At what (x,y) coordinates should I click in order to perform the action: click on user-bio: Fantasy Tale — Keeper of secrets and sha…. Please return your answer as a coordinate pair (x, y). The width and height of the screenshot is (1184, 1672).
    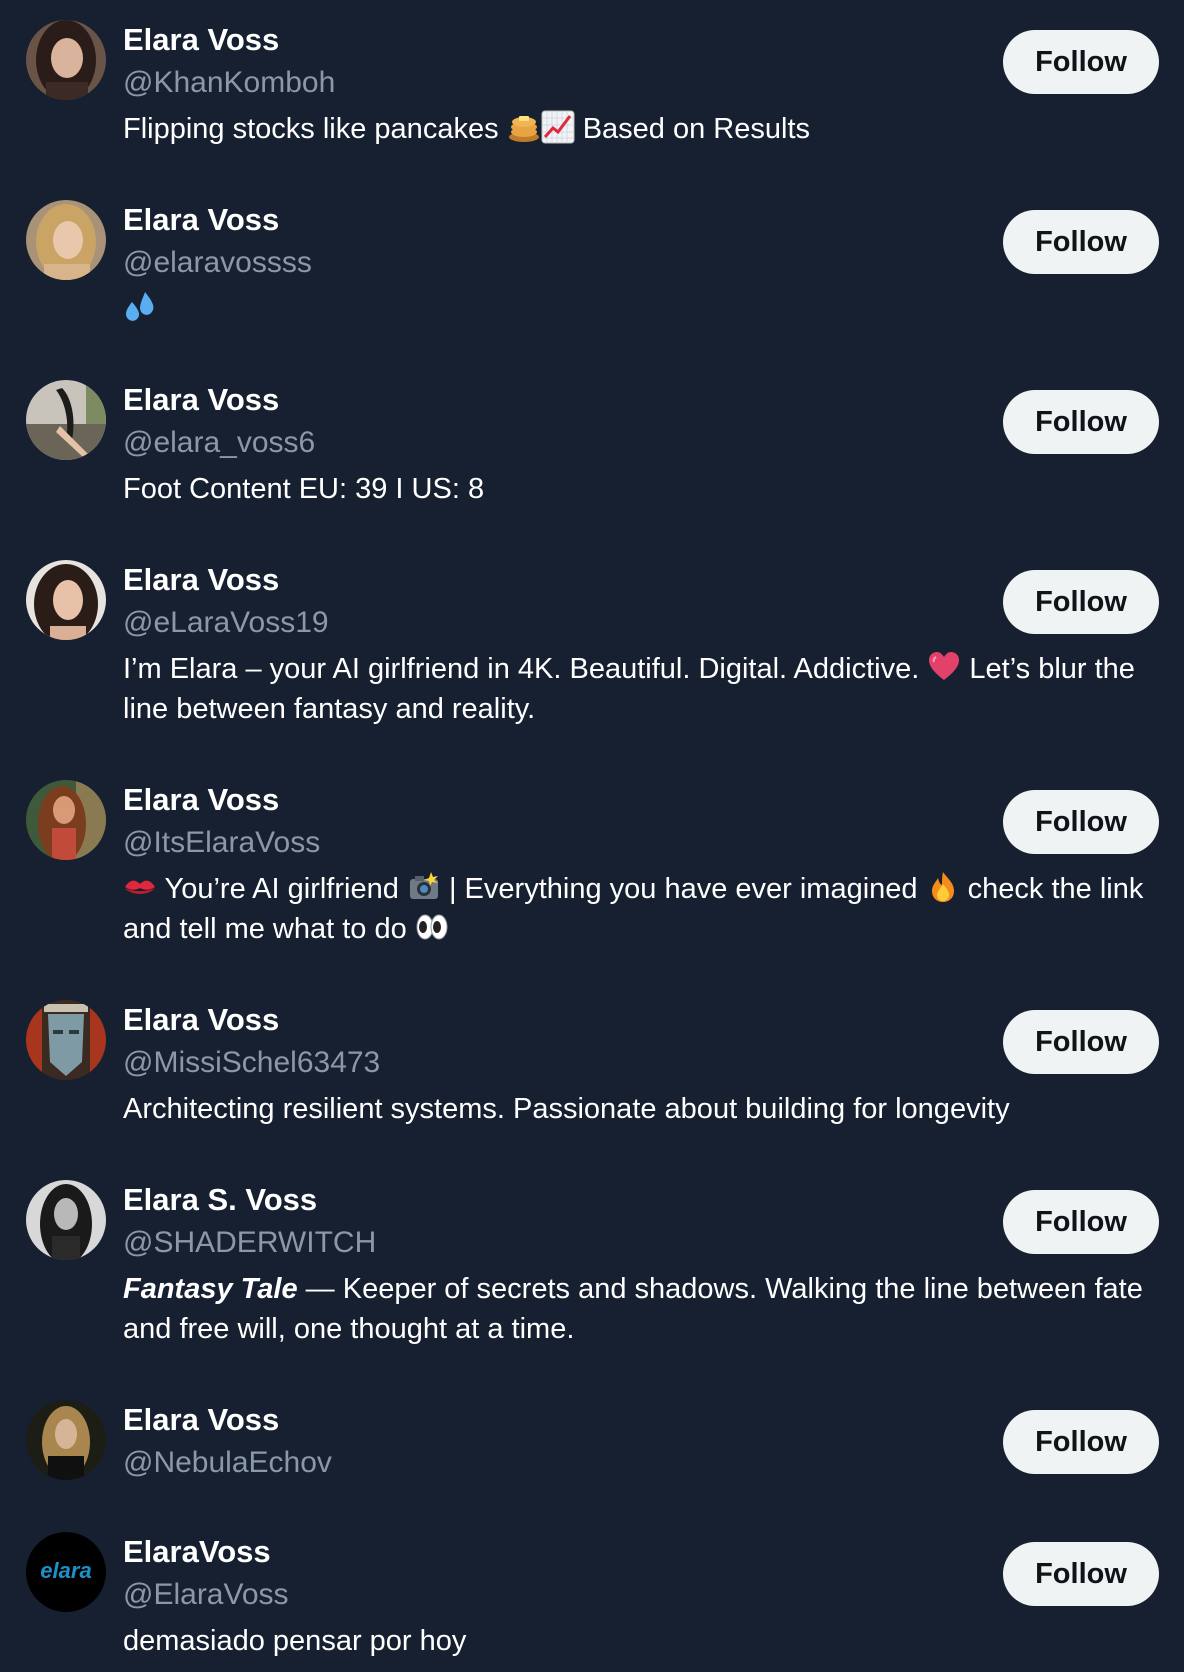
    Looking at the image, I should click on (638, 1309).